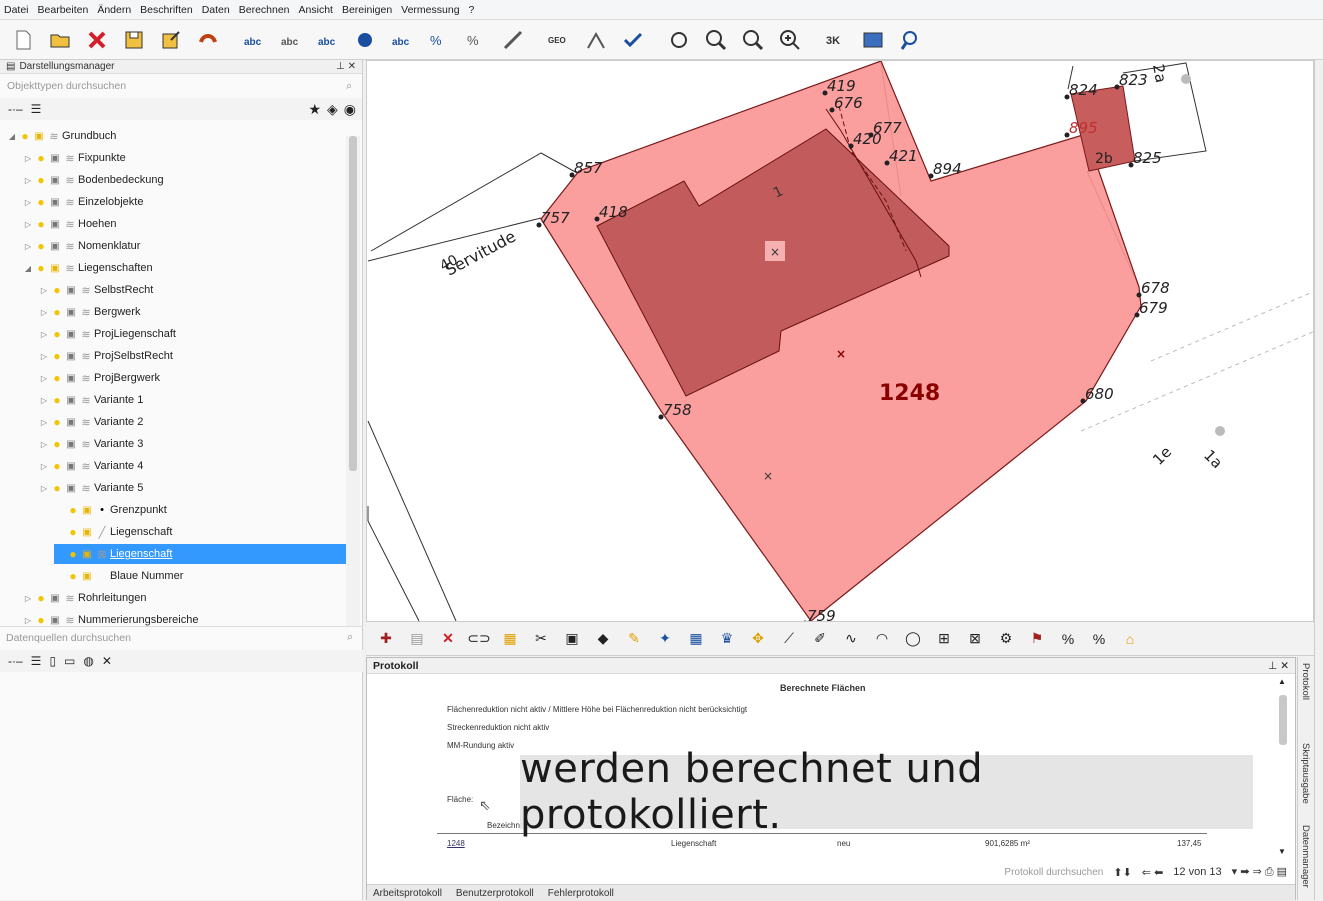  Describe the element at coordinates (1282, 851) in the screenshot. I see `scroll-down-icon: ▼` at that location.